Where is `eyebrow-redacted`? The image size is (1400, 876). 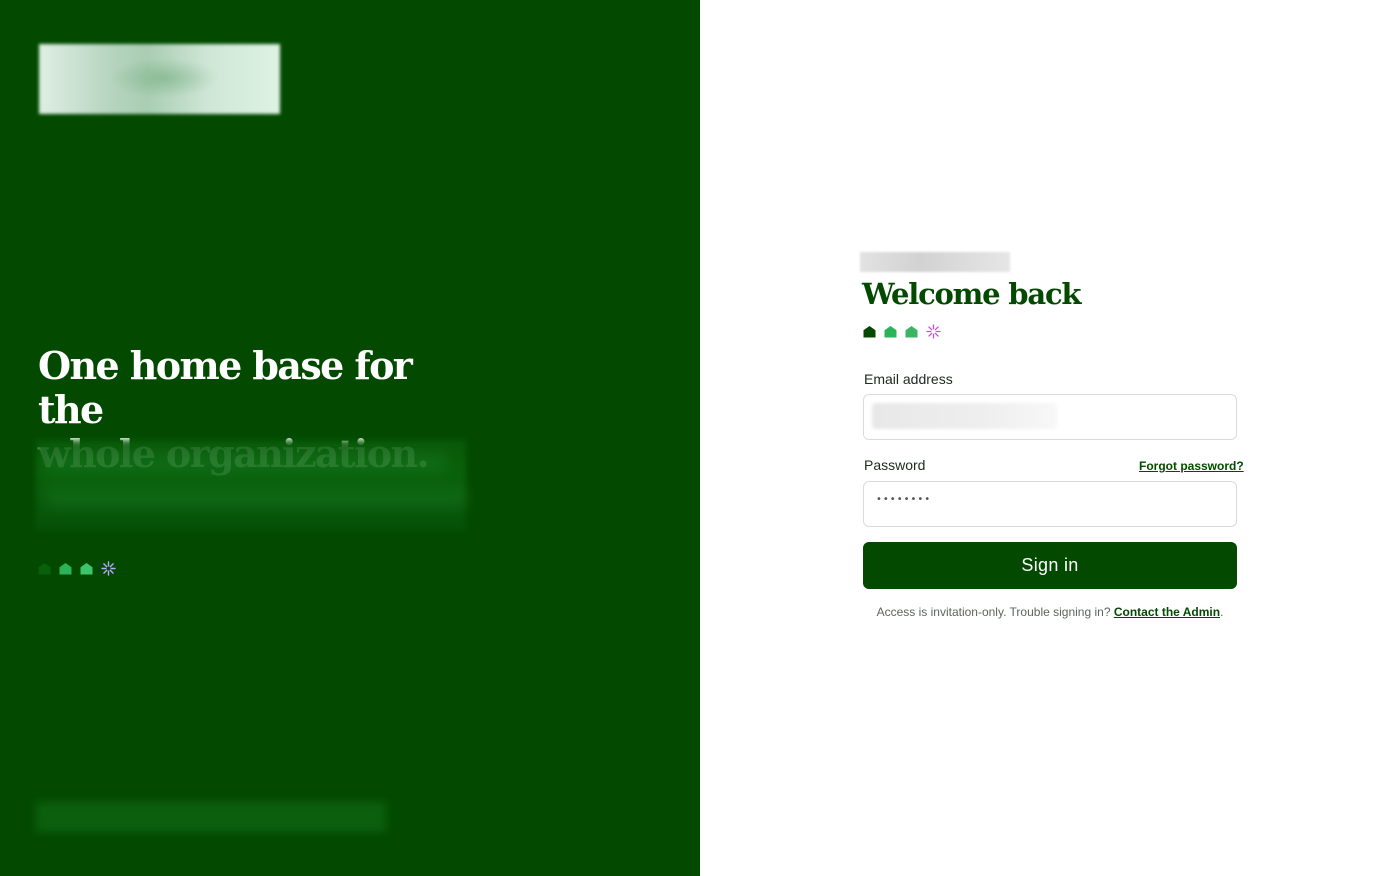 eyebrow-redacted is located at coordinates (935, 262).